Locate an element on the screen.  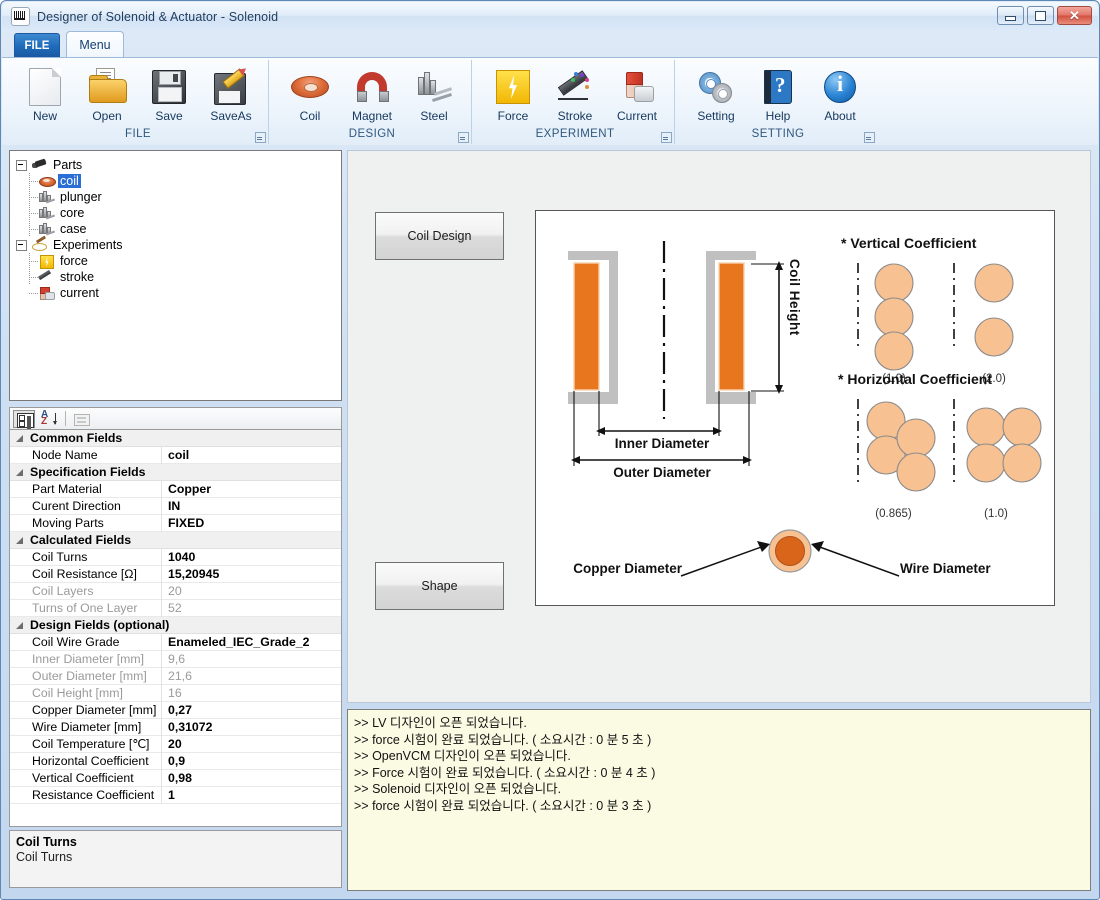
help-book-icon is located at coordinates (778, 87).